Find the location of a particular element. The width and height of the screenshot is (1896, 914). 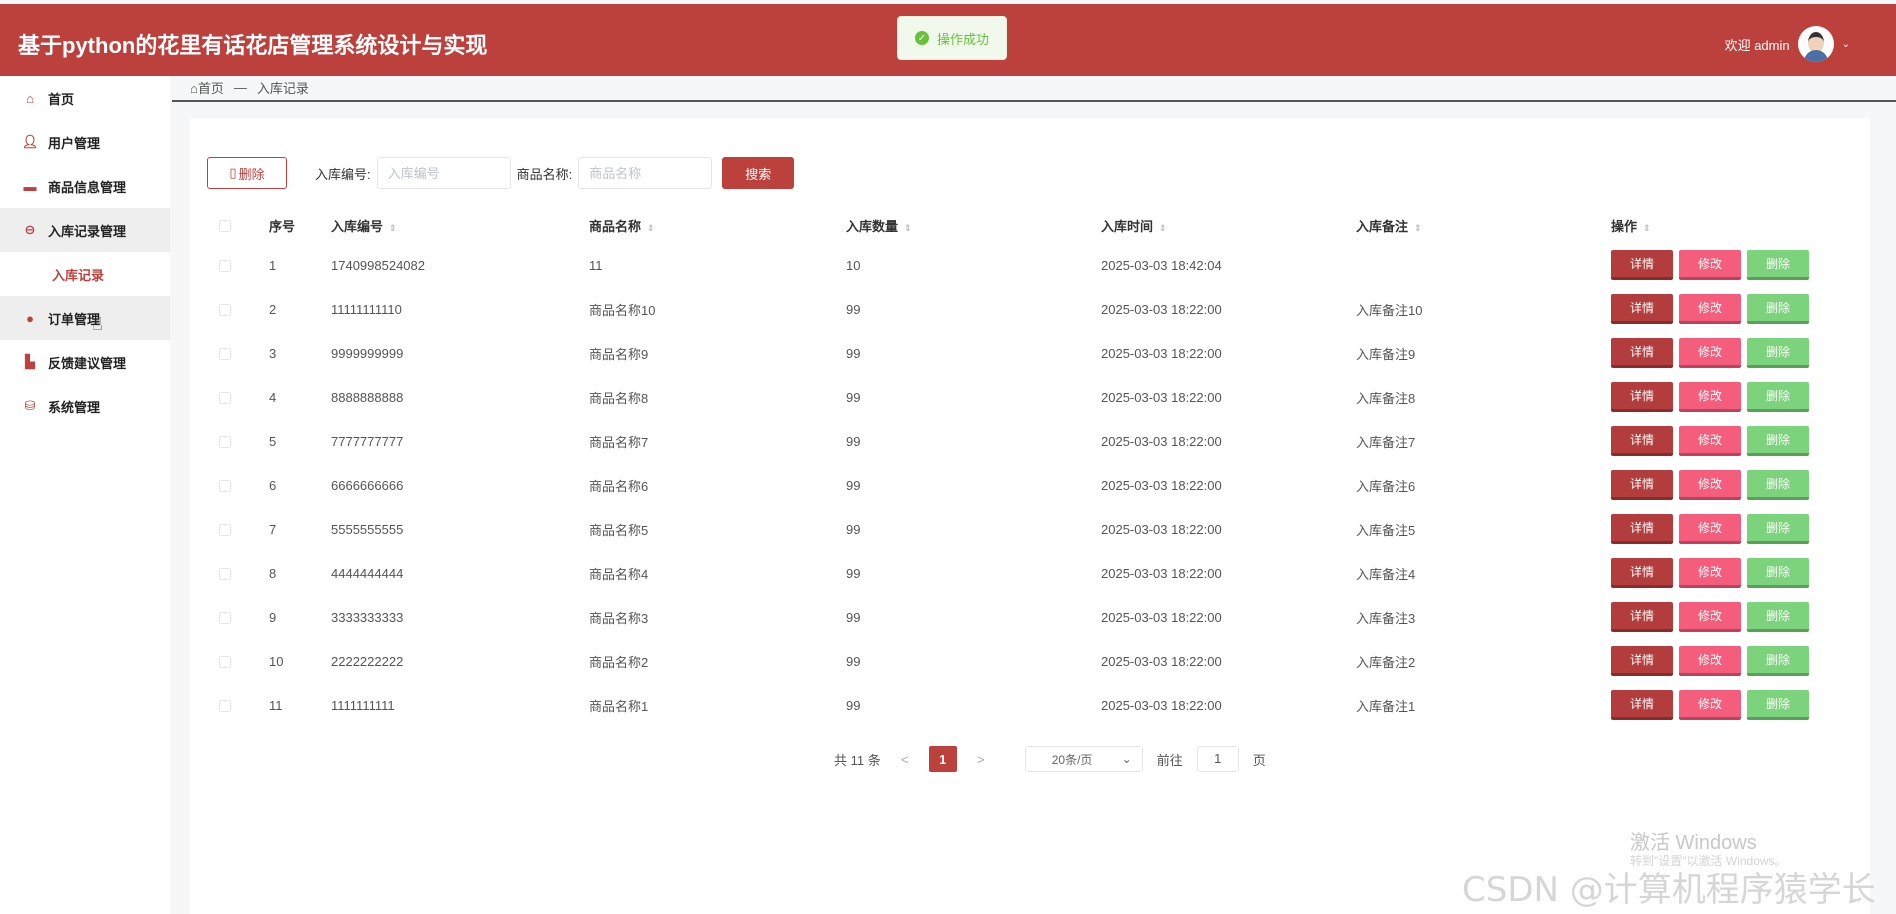

table-cell: 入库备注8 is located at coordinates (1386, 398).